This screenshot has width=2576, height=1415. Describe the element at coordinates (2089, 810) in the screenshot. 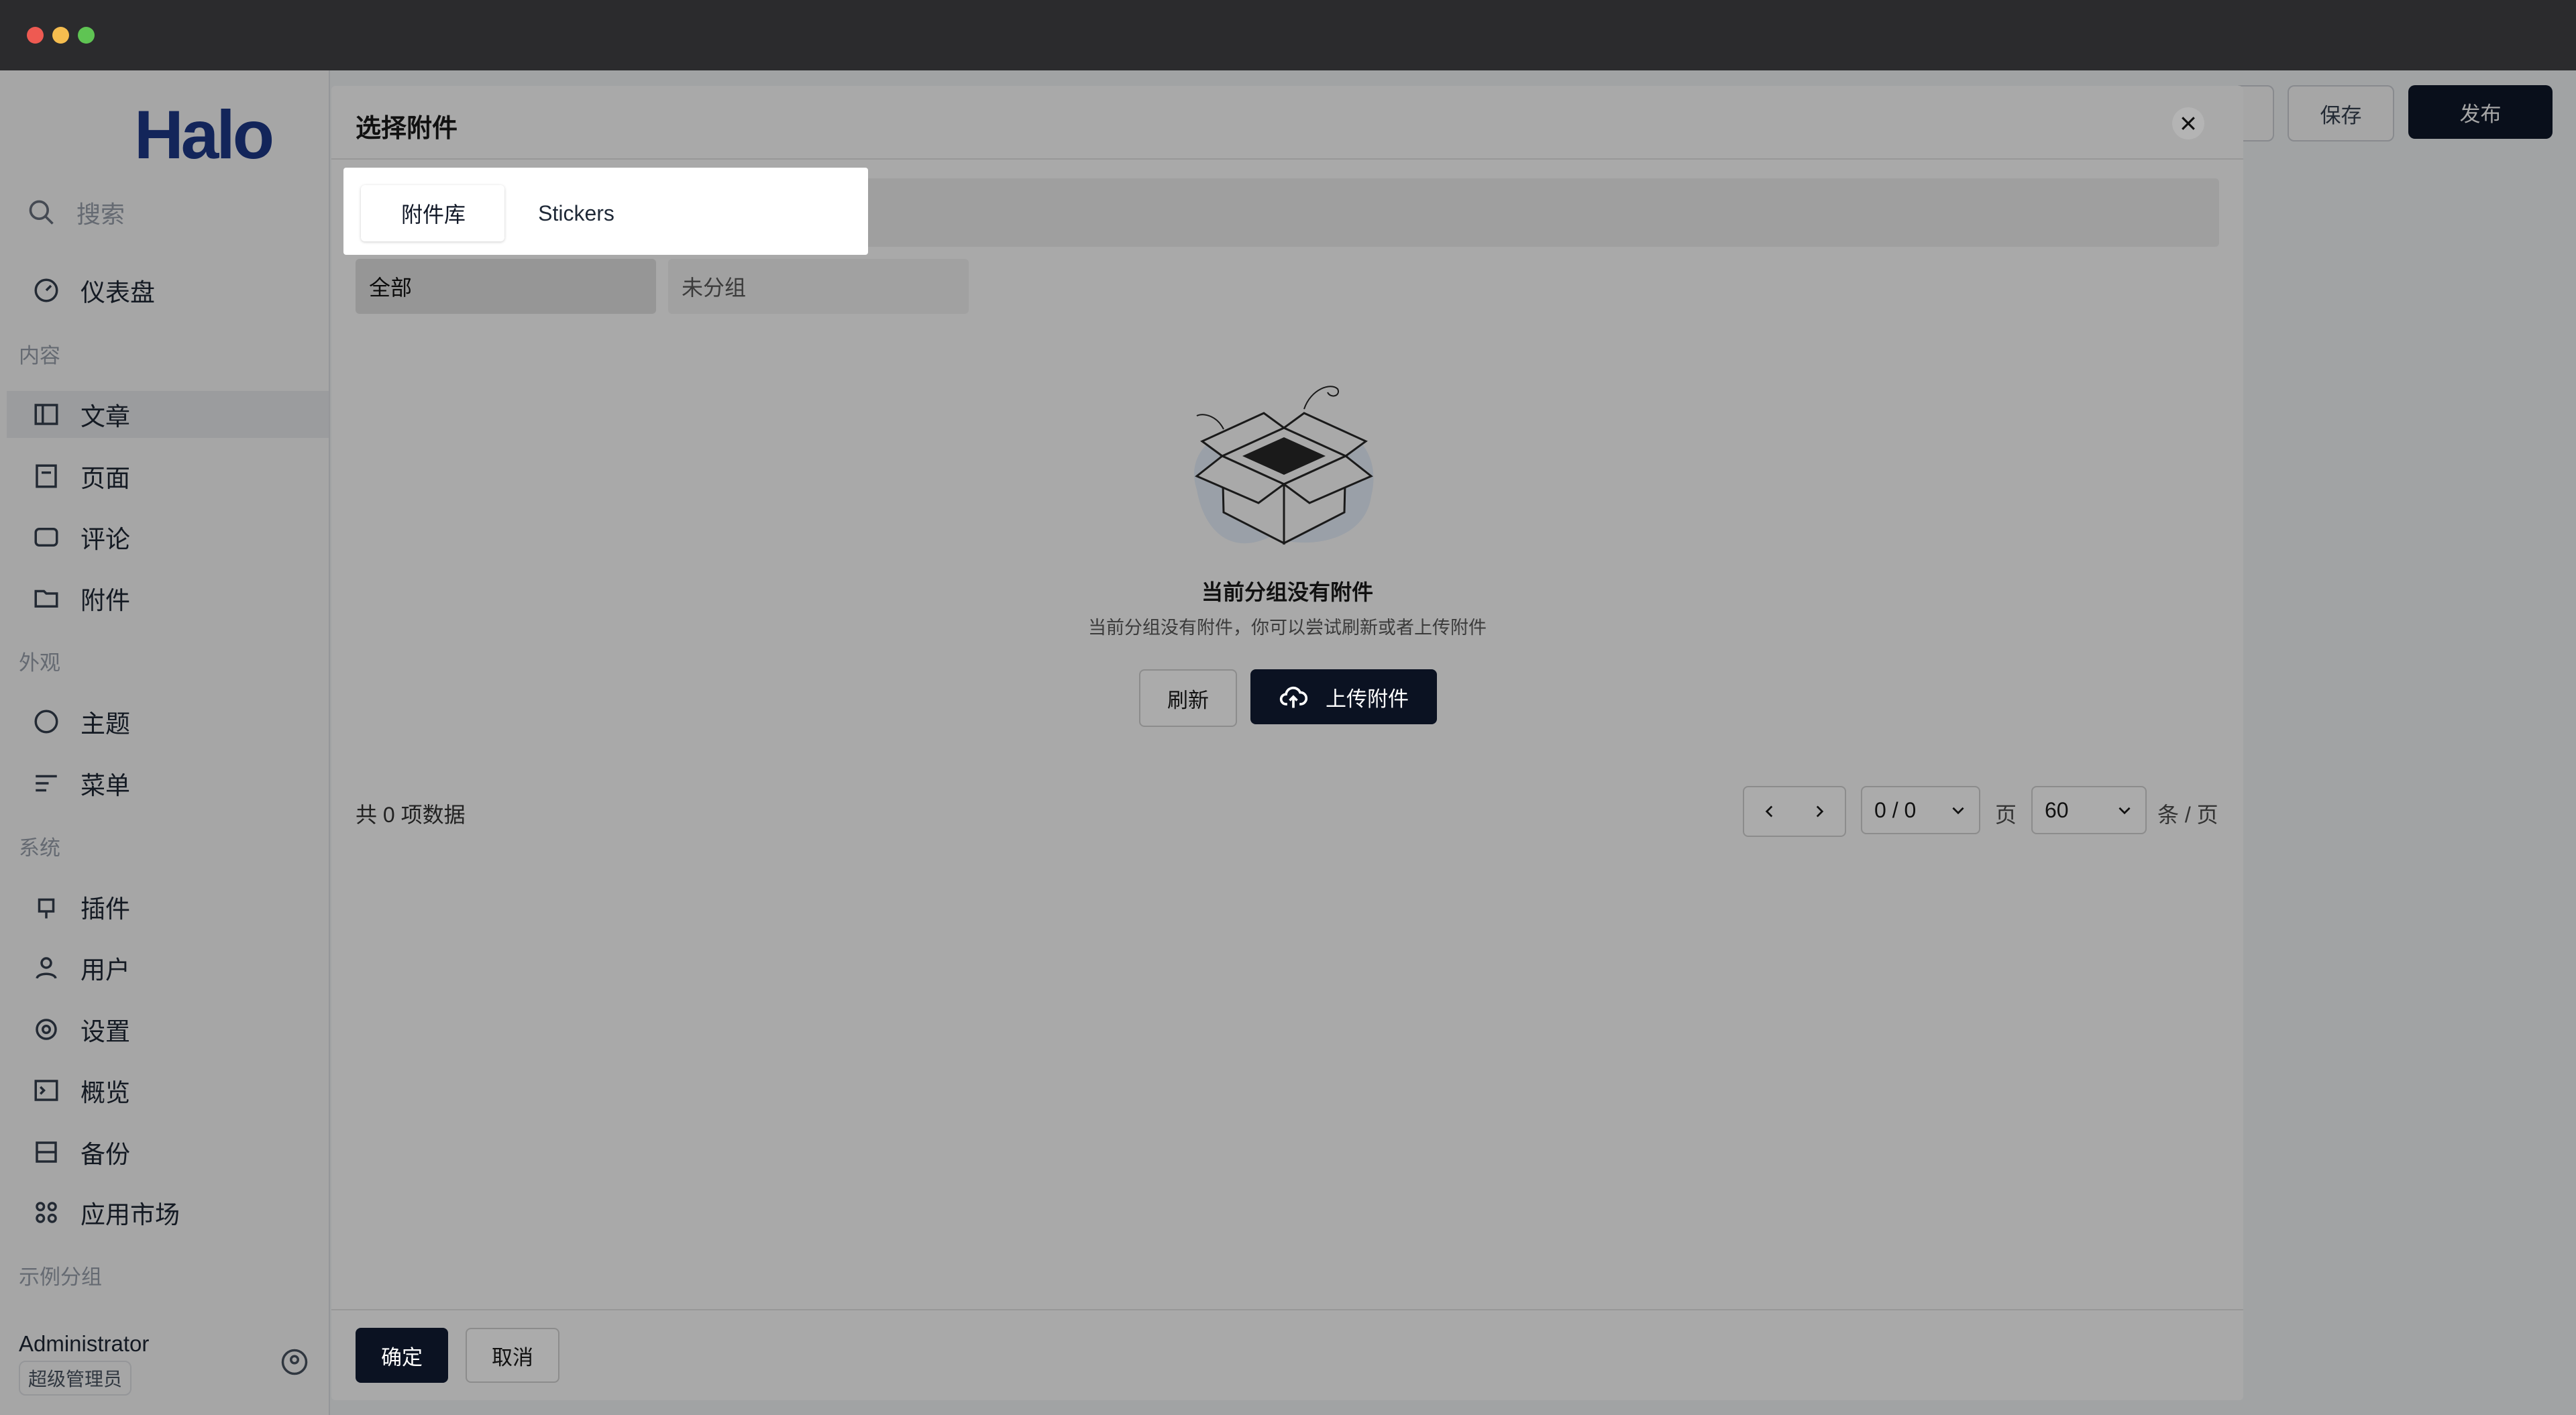

I see `page-size-select: 60` at that location.